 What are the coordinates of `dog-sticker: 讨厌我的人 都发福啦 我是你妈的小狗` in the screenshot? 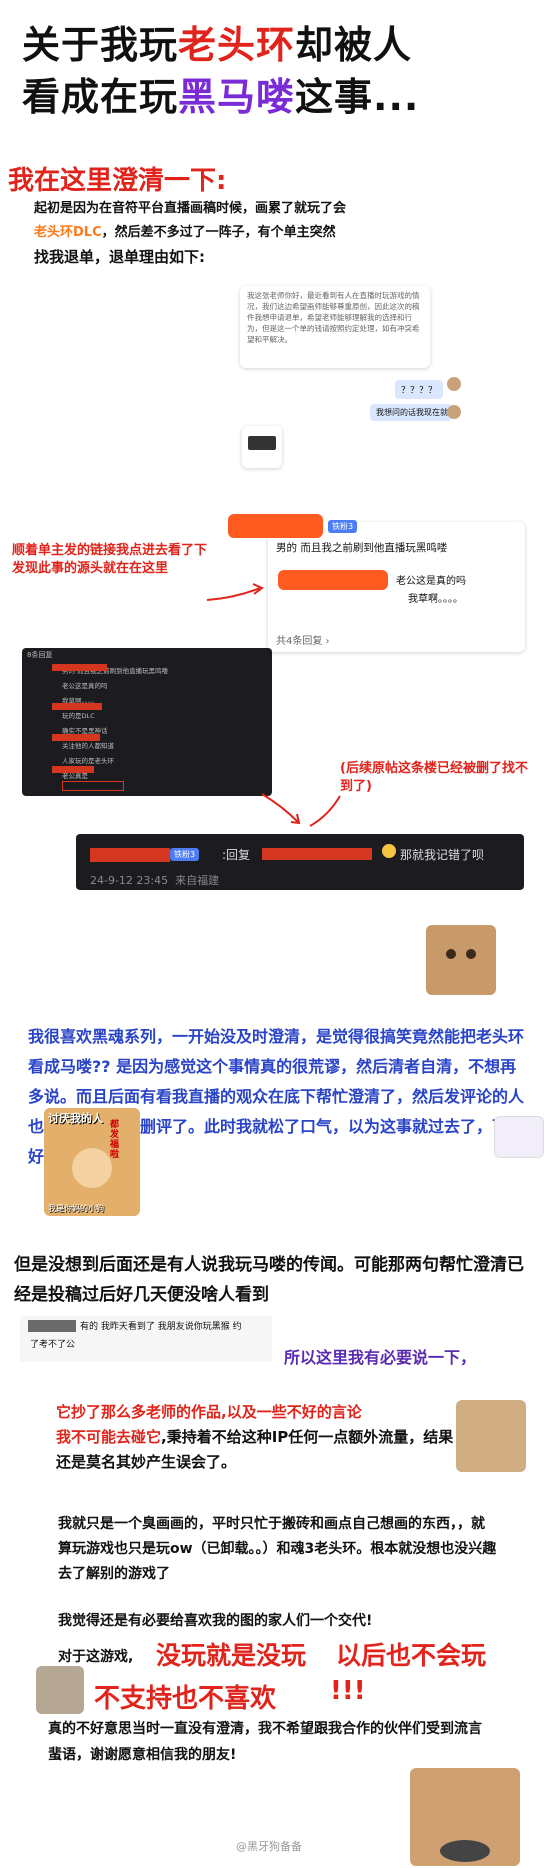 It's located at (92, 1162).